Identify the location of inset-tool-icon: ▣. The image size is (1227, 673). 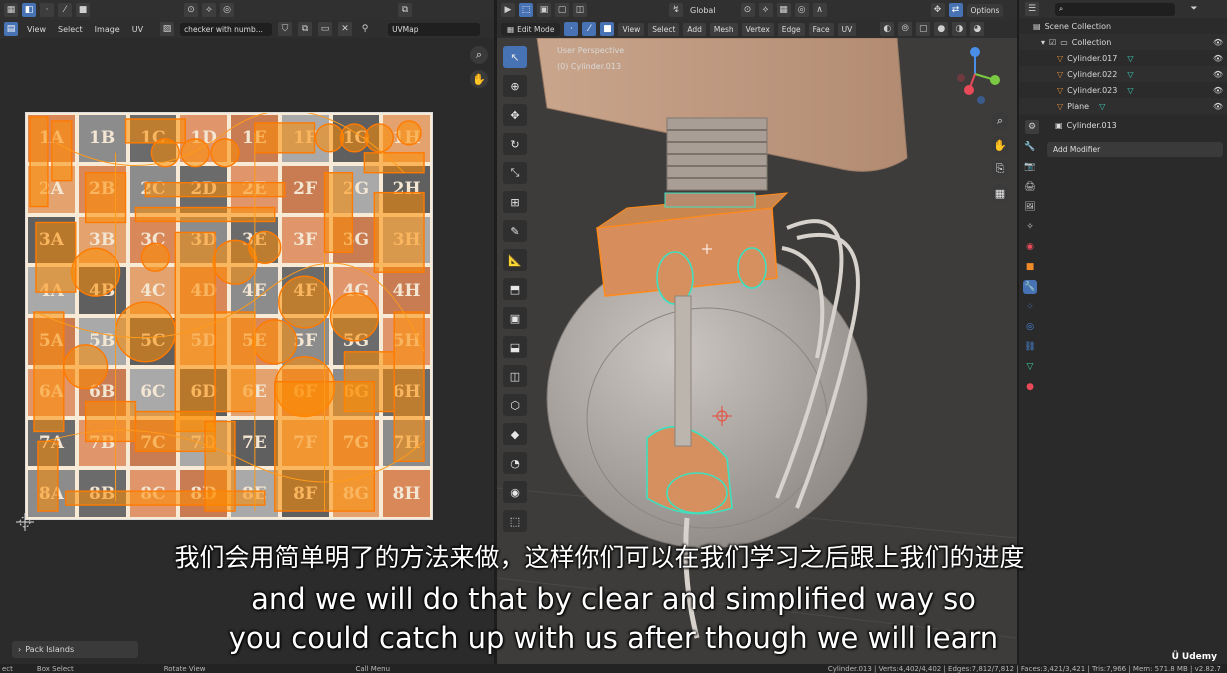
(515, 318).